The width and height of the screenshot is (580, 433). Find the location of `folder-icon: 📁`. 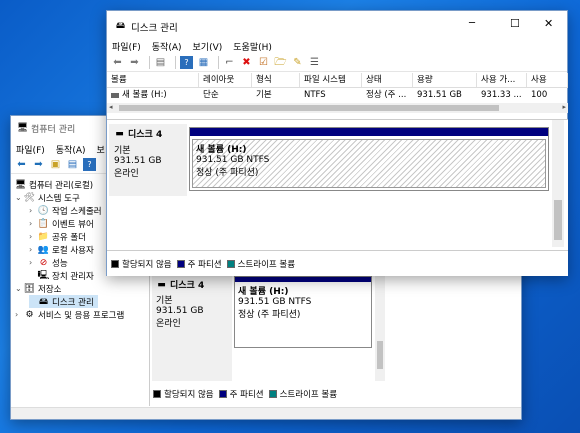

folder-icon: 📁 is located at coordinates (43, 236).